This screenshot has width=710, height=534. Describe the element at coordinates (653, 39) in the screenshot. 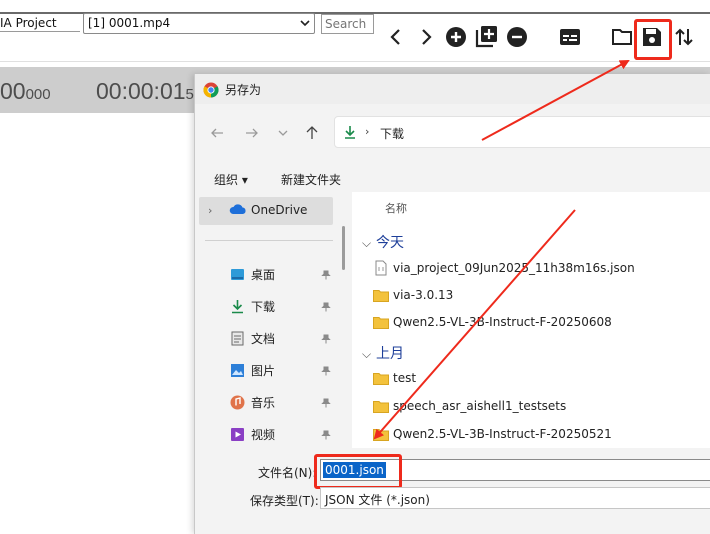

I see `save-highlight-box` at that location.